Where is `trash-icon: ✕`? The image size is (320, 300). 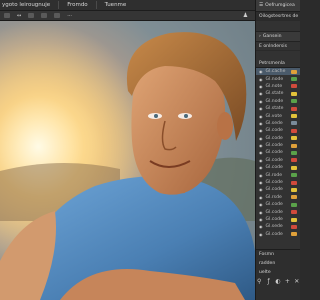 trash-icon: ✕ is located at coordinates (297, 281).